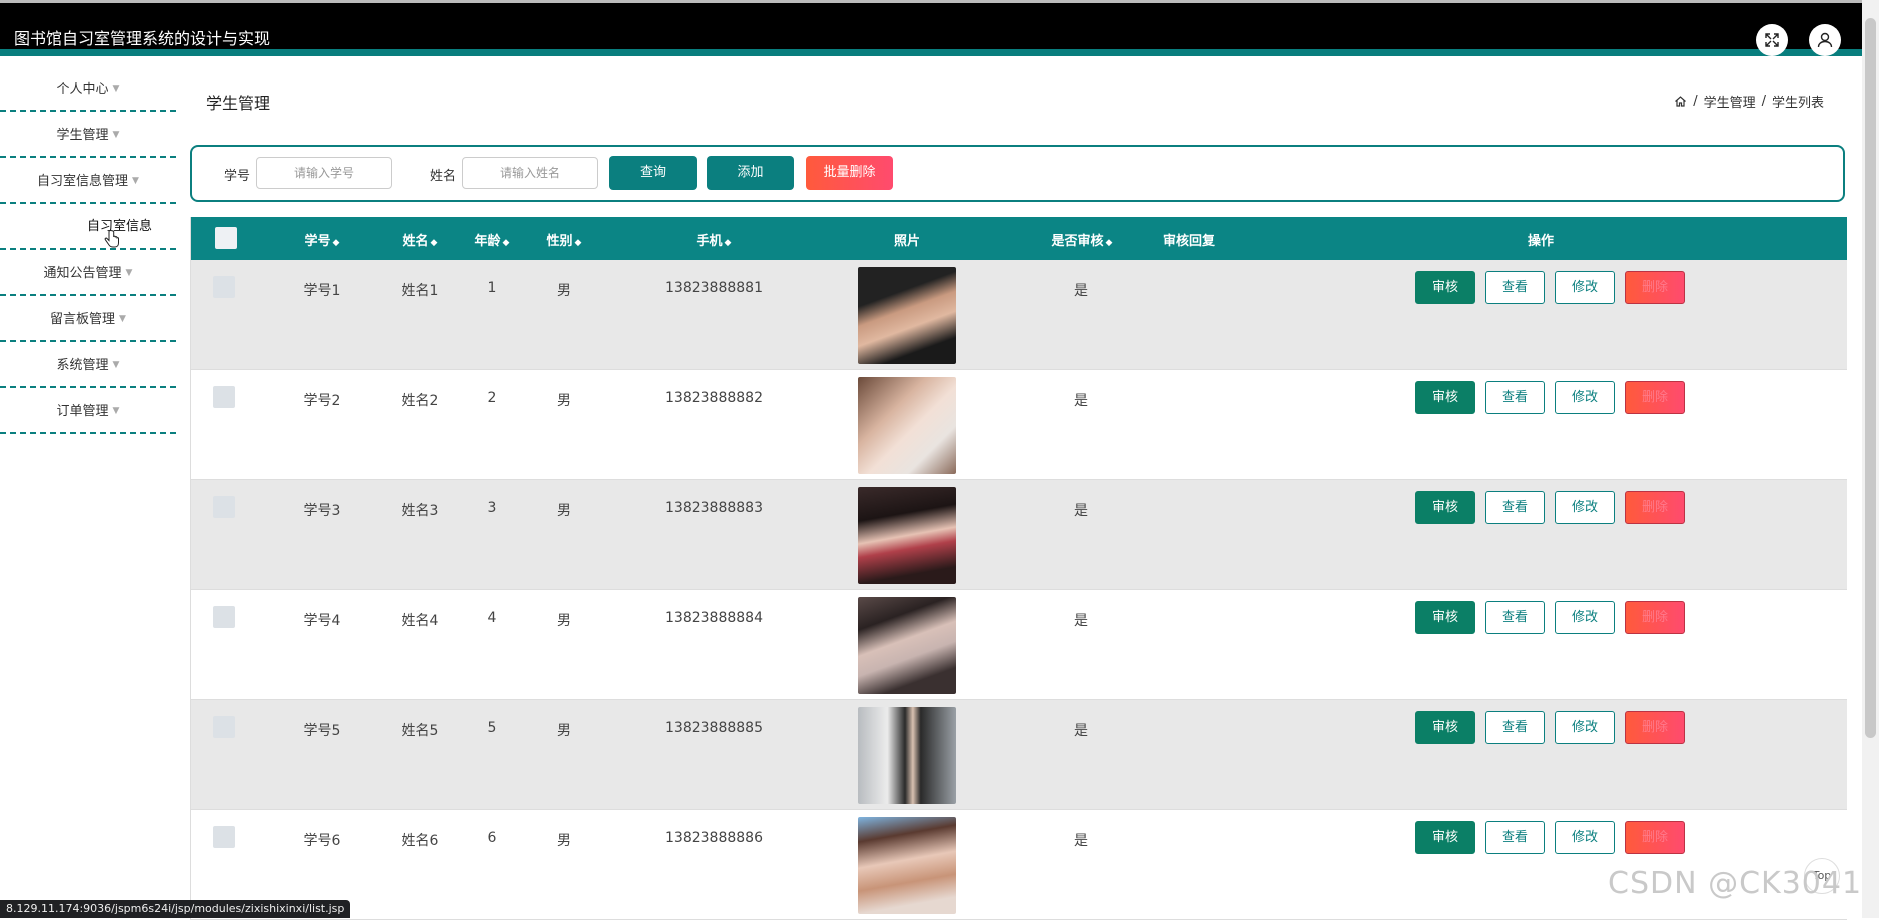 This screenshot has height=920, width=1879. I want to click on sidebar-item-message-board-management: 留言板管理 ▼, so click(88, 319).